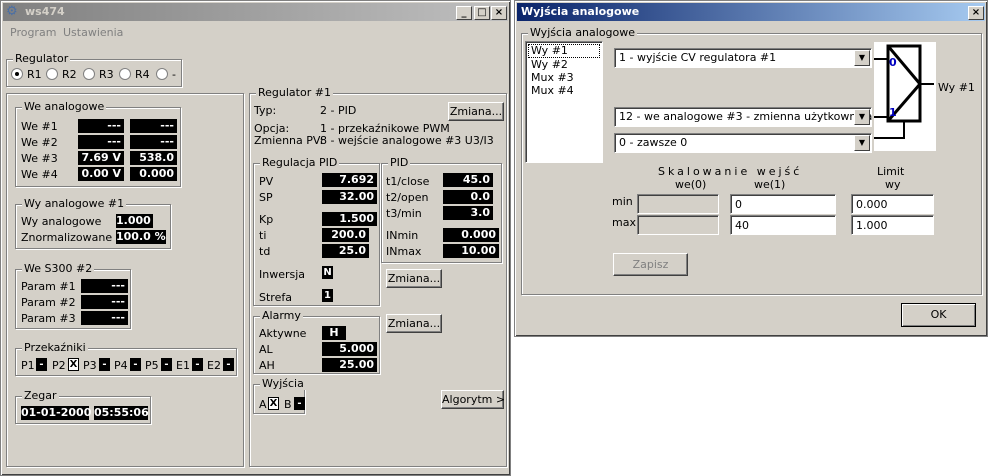  I want to click on radio-r1, so click(17, 74).